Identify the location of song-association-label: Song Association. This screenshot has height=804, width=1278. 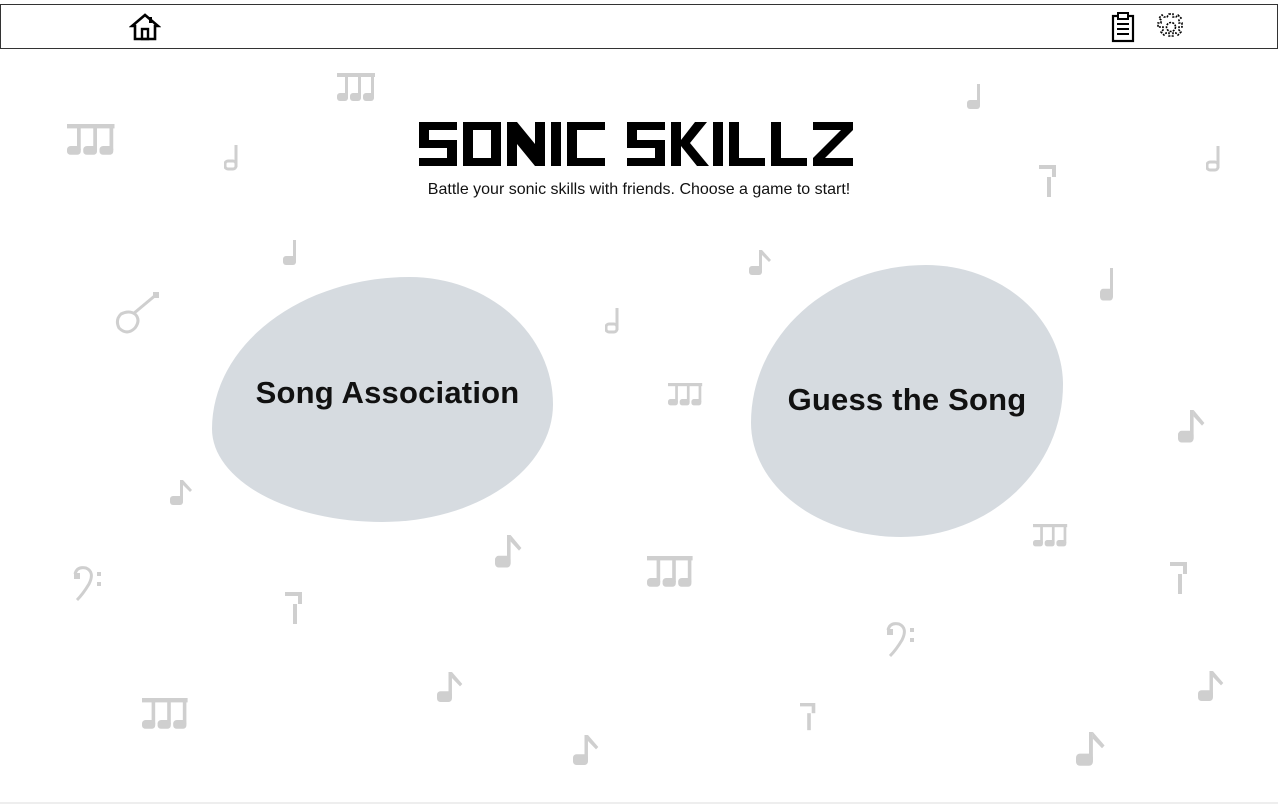
(387, 392).